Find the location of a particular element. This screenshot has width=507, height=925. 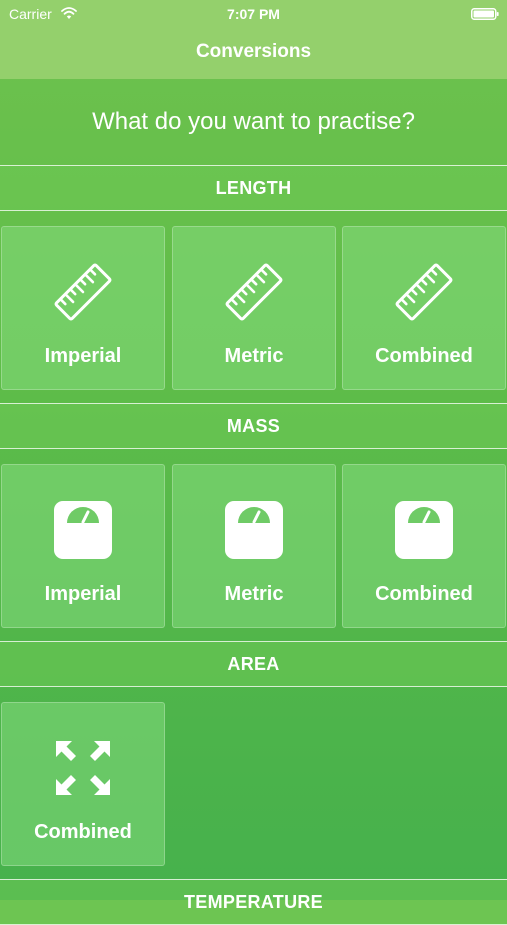

status-time: 7:07 PM is located at coordinates (253, 14).